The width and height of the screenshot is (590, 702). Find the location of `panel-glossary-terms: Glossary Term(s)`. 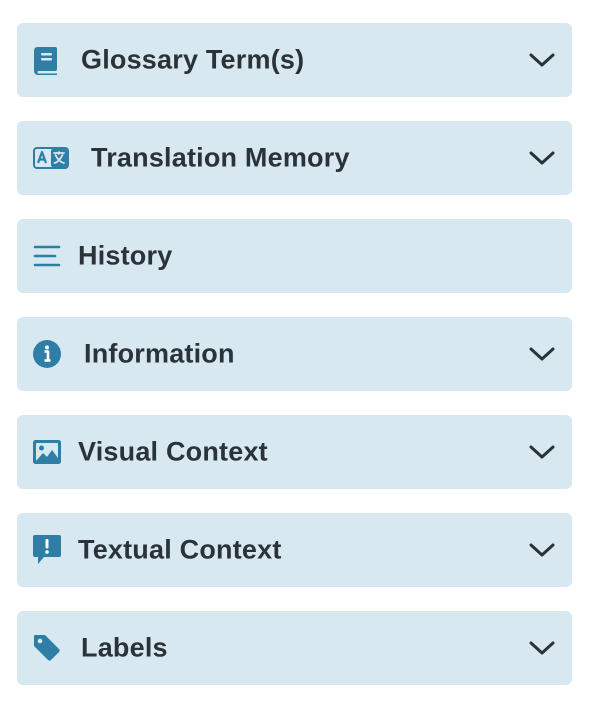

panel-glossary-terms: Glossary Term(s) is located at coordinates (294, 60).